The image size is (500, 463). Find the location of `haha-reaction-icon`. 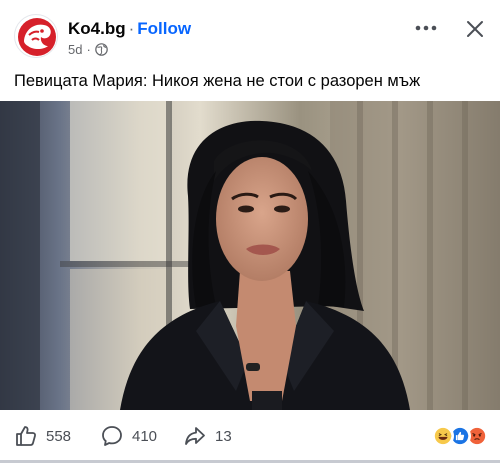

haha-reaction-icon is located at coordinates (443, 436).